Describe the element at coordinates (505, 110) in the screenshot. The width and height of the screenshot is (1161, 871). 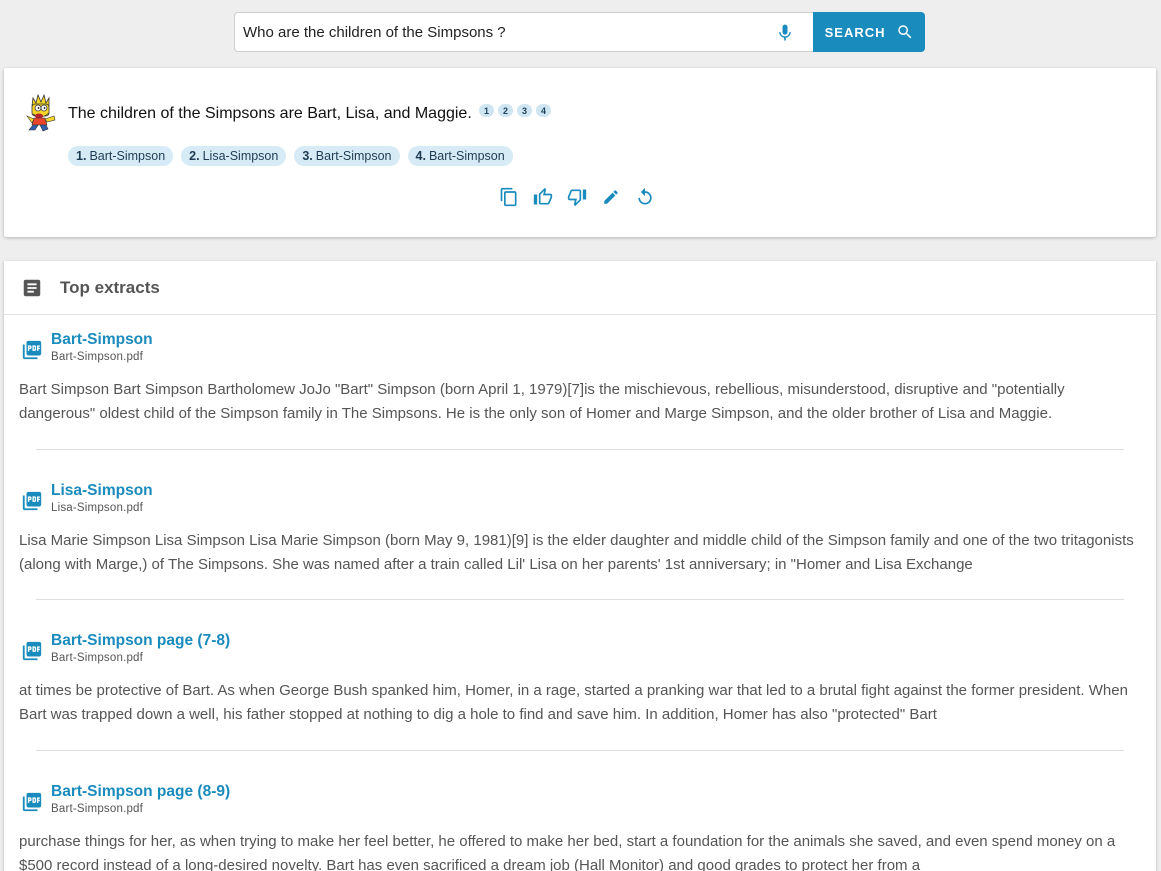
I see `reference-badge: 2` at that location.